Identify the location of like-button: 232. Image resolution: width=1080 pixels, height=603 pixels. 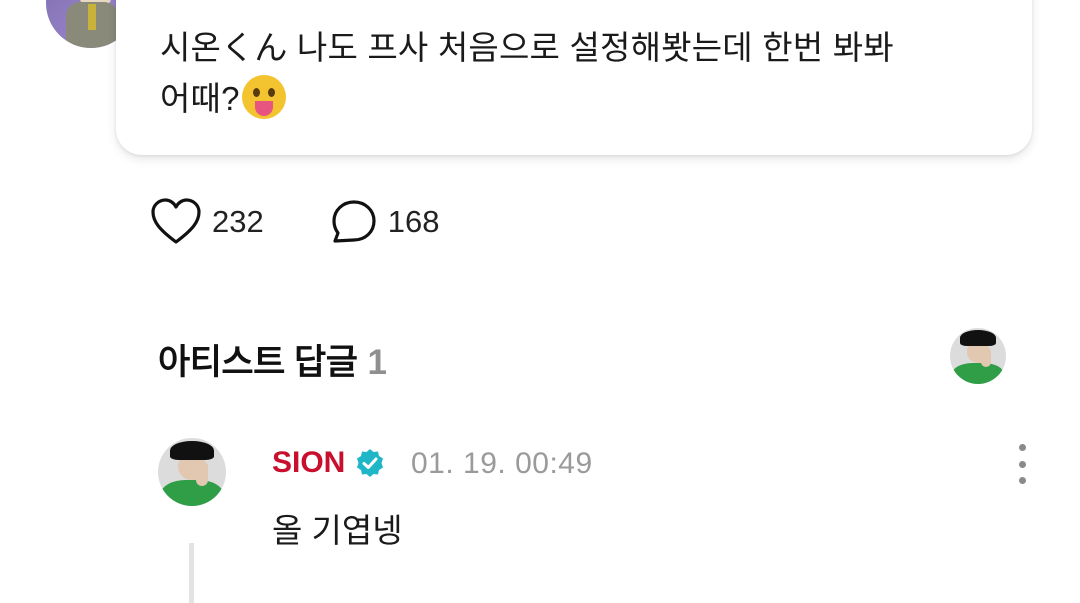
(207, 222).